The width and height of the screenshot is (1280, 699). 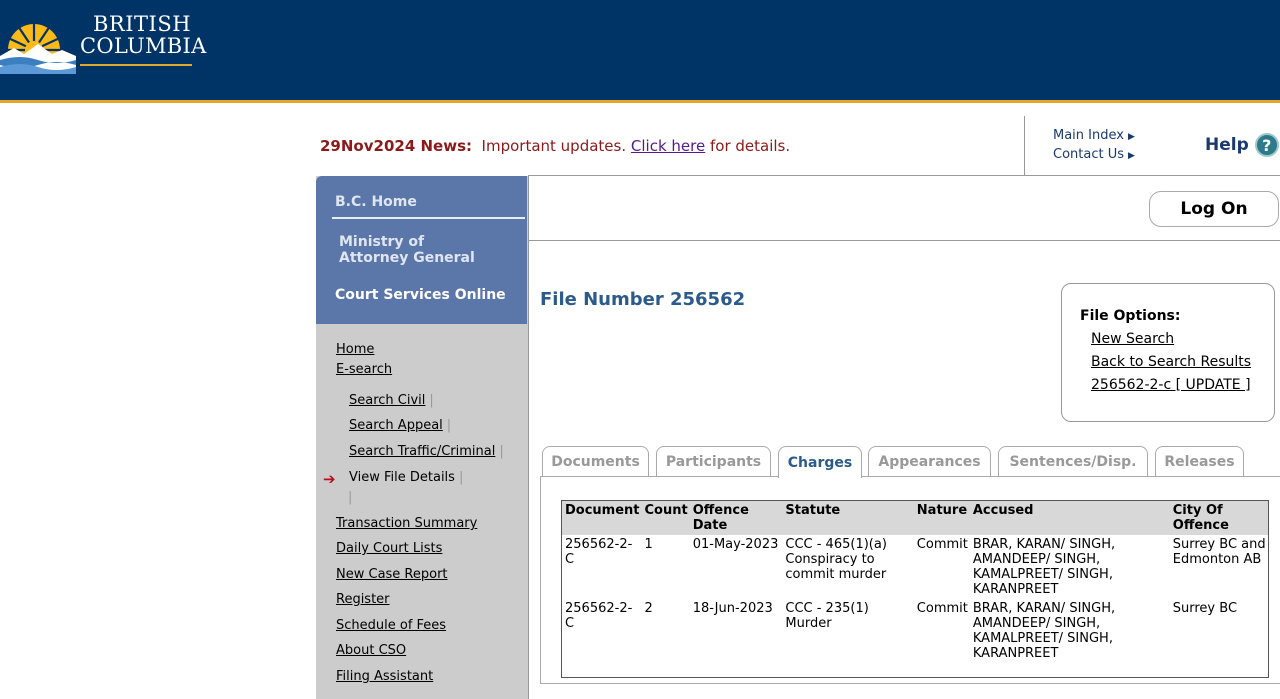 What do you see at coordinates (391, 625) in the screenshot?
I see `sidebar-item-schedule-of-fees: Schedule of Fees` at bounding box center [391, 625].